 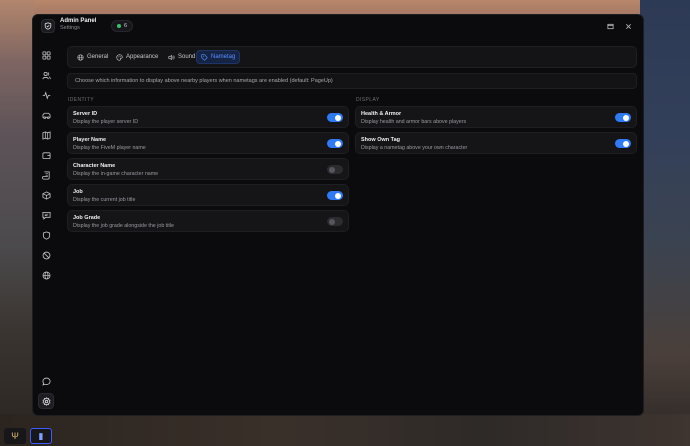 I want to click on online-dot-icon, so click(x=119, y=26).